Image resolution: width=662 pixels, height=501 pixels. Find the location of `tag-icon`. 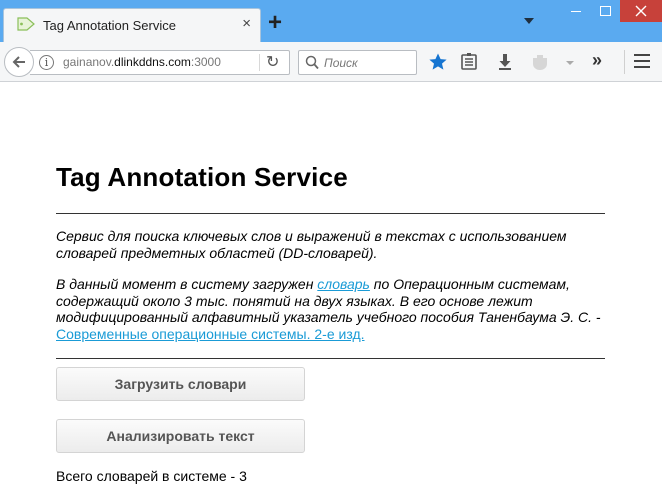

tag-icon is located at coordinates (26, 24).